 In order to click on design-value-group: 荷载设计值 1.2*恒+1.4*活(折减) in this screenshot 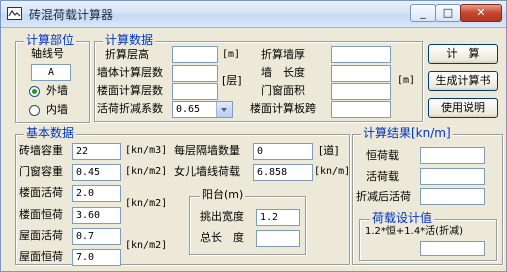, I will do `click(428, 236)`.